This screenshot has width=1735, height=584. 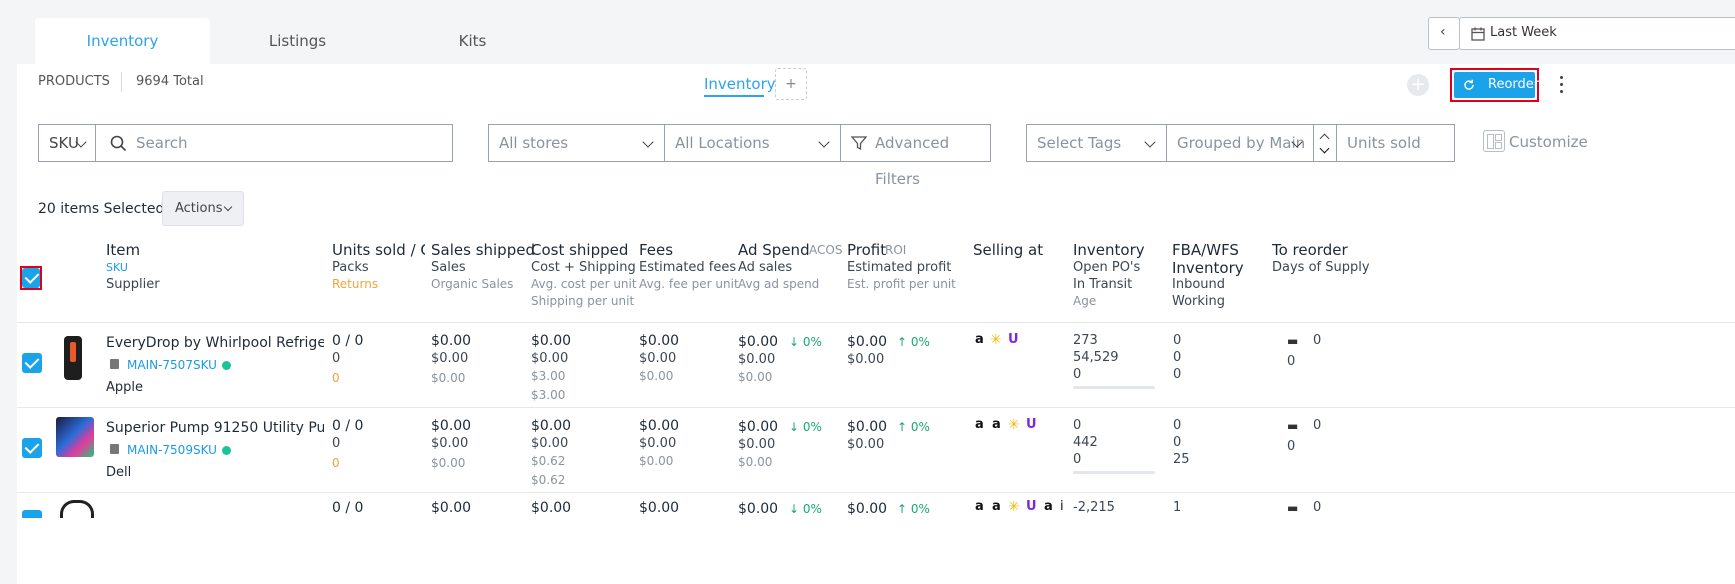 What do you see at coordinates (805, 342) in the screenshot?
I see `acos-value: ↓ 0%` at bounding box center [805, 342].